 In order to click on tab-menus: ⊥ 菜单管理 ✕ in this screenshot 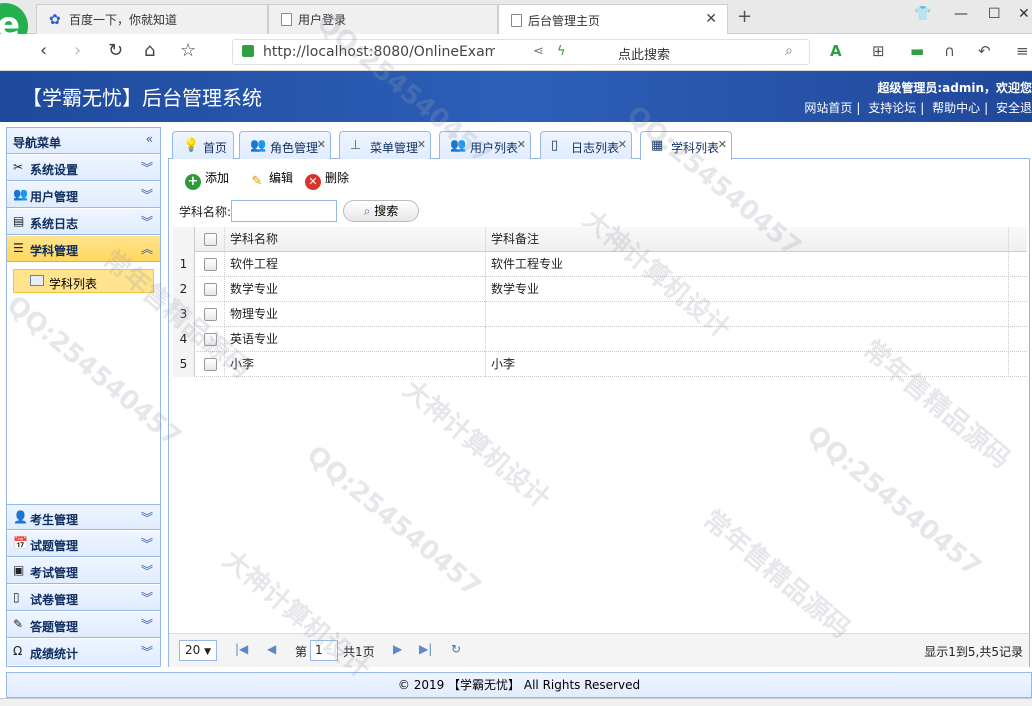, I will do `click(385, 145)`.